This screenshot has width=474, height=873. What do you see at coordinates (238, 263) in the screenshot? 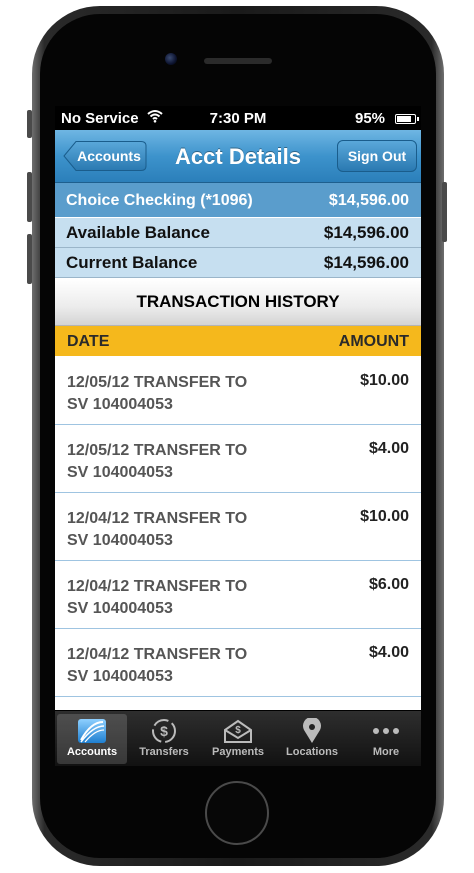
I see `current-balance-row: Current Balance $14,596.00` at bounding box center [238, 263].